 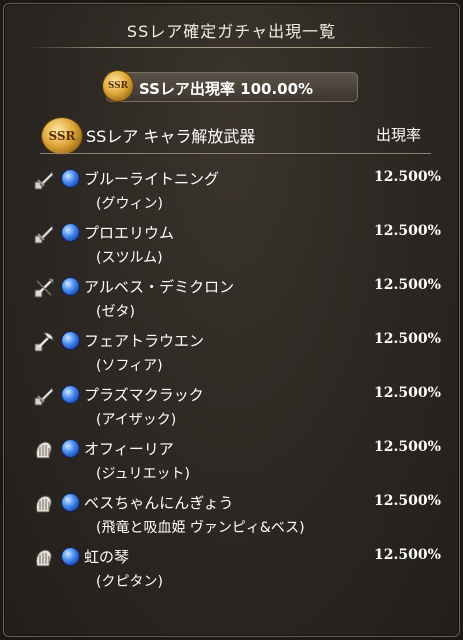 What do you see at coordinates (200, 528) in the screenshot?
I see `character-name: (飛竜と吸血姫 ヴァンピィ&ベス)` at bounding box center [200, 528].